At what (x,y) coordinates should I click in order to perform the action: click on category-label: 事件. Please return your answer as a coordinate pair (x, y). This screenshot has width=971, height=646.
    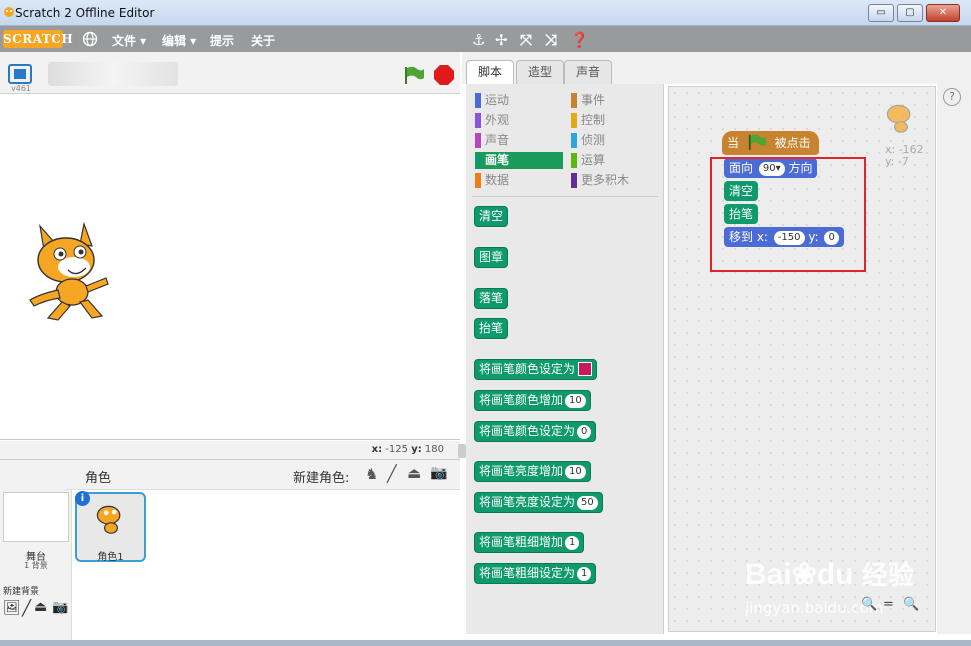
    Looking at the image, I should click on (593, 100).